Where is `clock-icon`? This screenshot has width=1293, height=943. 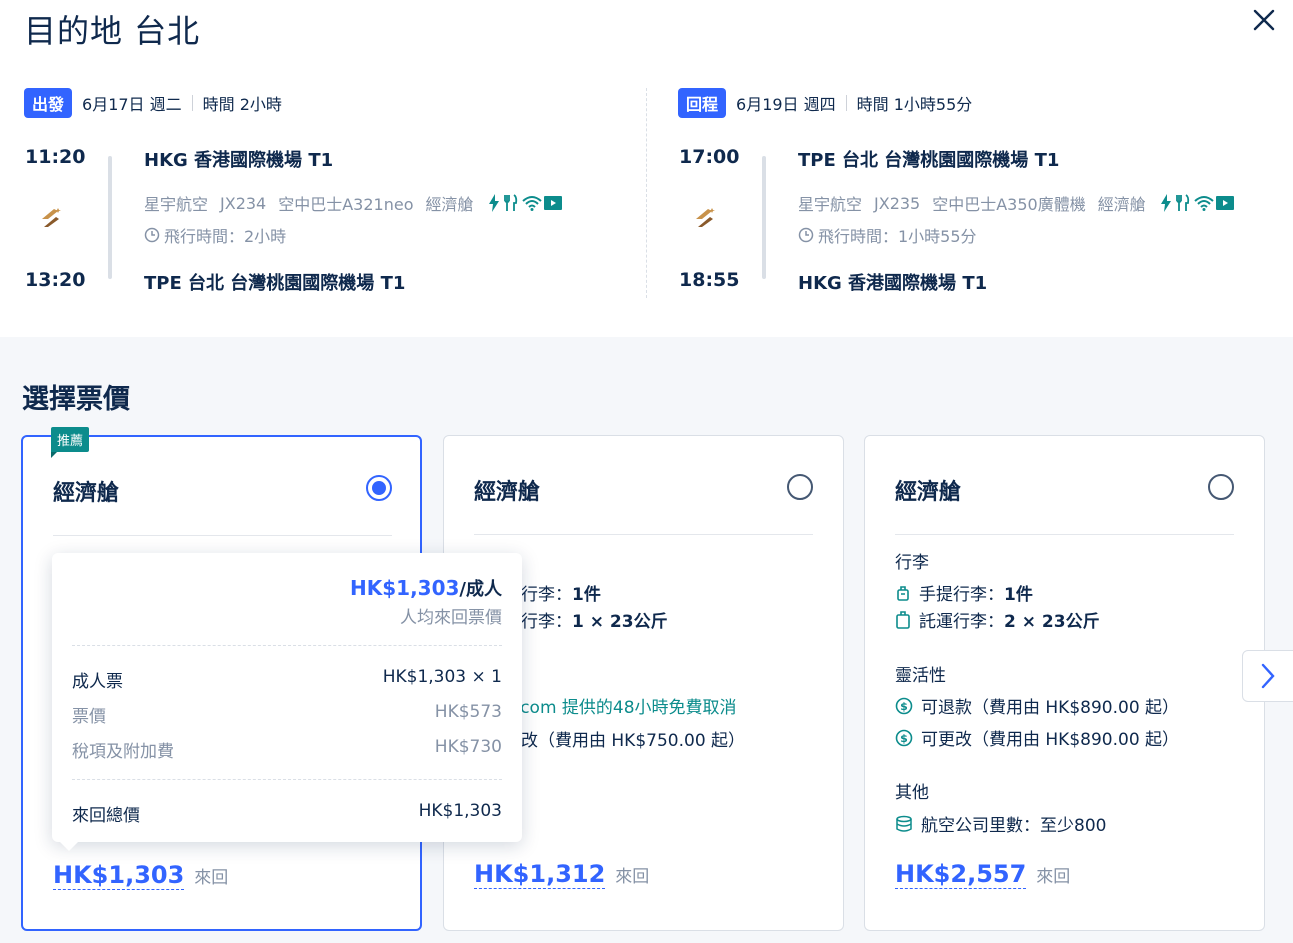
clock-icon is located at coordinates (152, 235).